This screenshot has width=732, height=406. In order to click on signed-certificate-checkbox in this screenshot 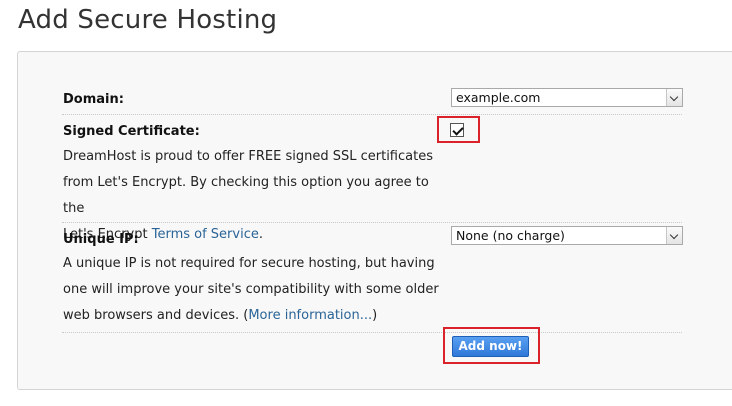, I will do `click(457, 130)`.